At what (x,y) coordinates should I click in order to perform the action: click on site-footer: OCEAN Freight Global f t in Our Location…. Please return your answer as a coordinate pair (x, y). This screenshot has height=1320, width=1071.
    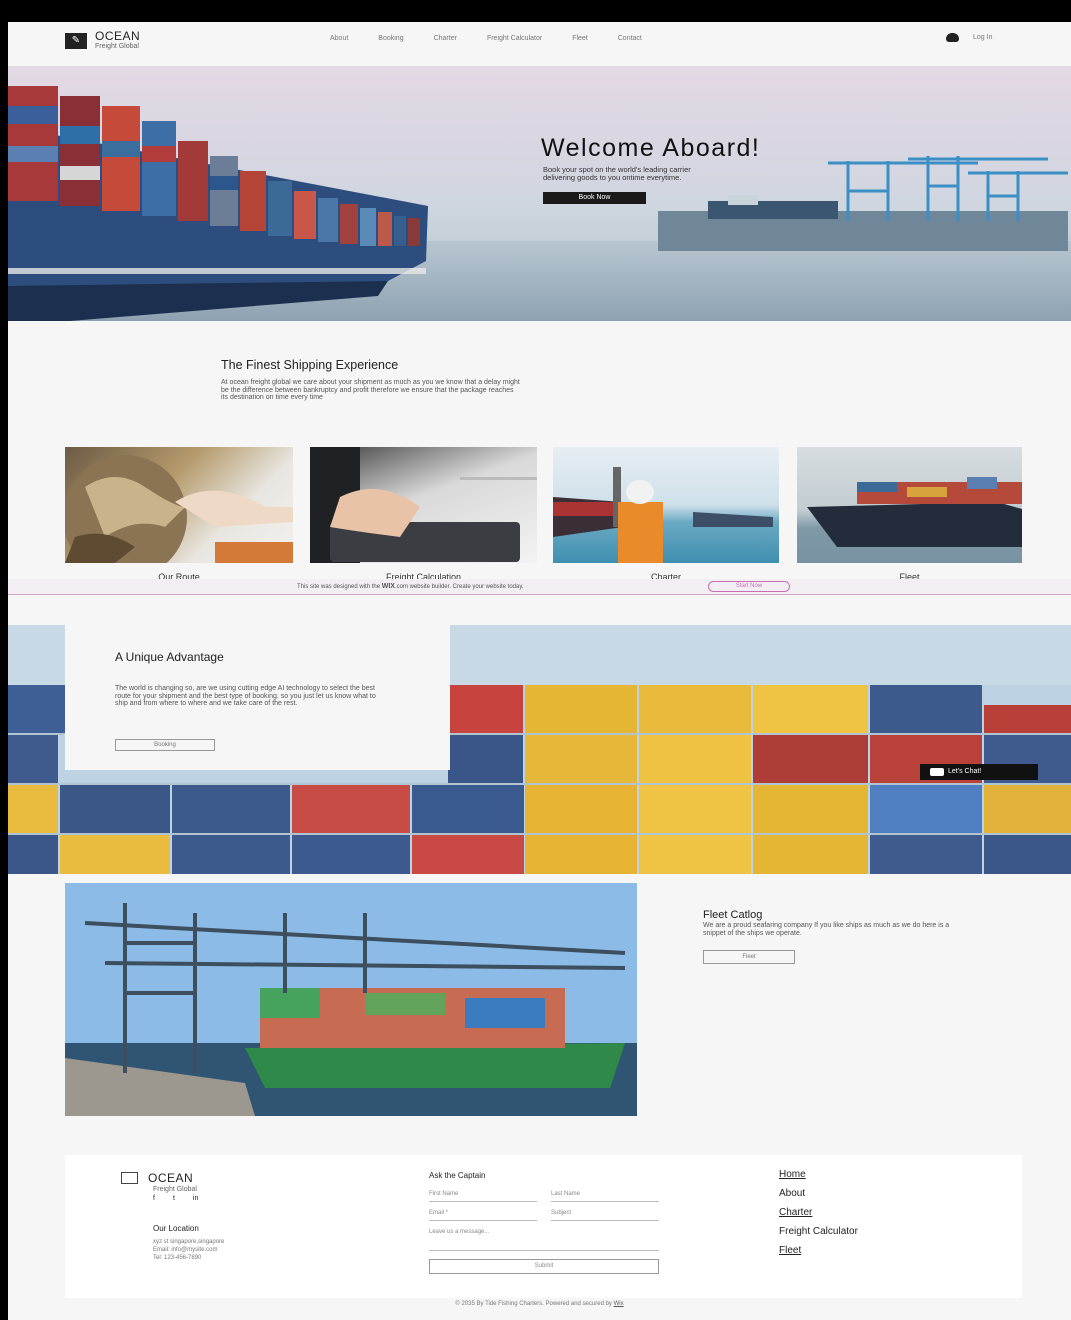
    Looking at the image, I should click on (543, 1226).